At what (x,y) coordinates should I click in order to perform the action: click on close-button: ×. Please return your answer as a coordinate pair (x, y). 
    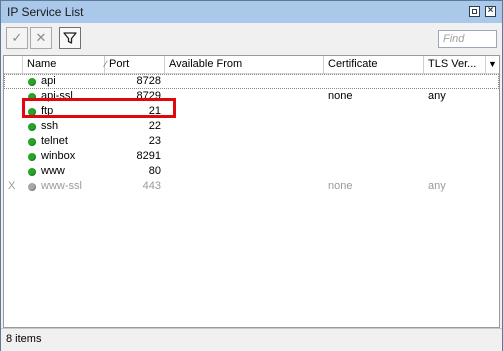
    Looking at the image, I should click on (490, 11).